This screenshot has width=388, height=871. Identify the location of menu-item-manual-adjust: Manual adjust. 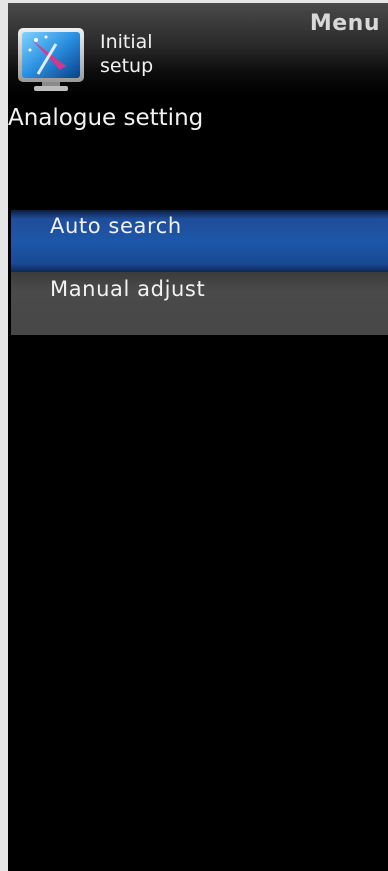
(199, 303).